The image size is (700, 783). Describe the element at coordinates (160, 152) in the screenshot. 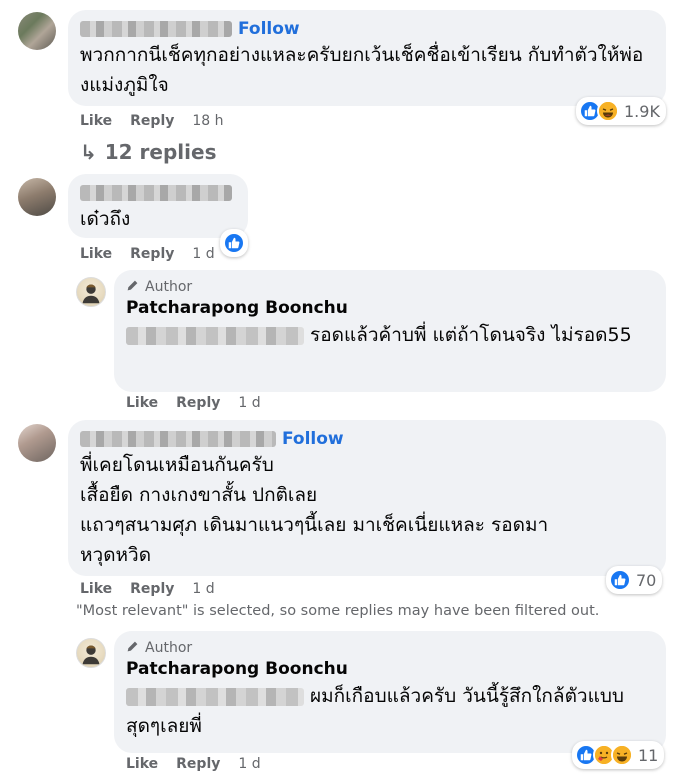

I see `replies-count-label: 12 replies` at that location.